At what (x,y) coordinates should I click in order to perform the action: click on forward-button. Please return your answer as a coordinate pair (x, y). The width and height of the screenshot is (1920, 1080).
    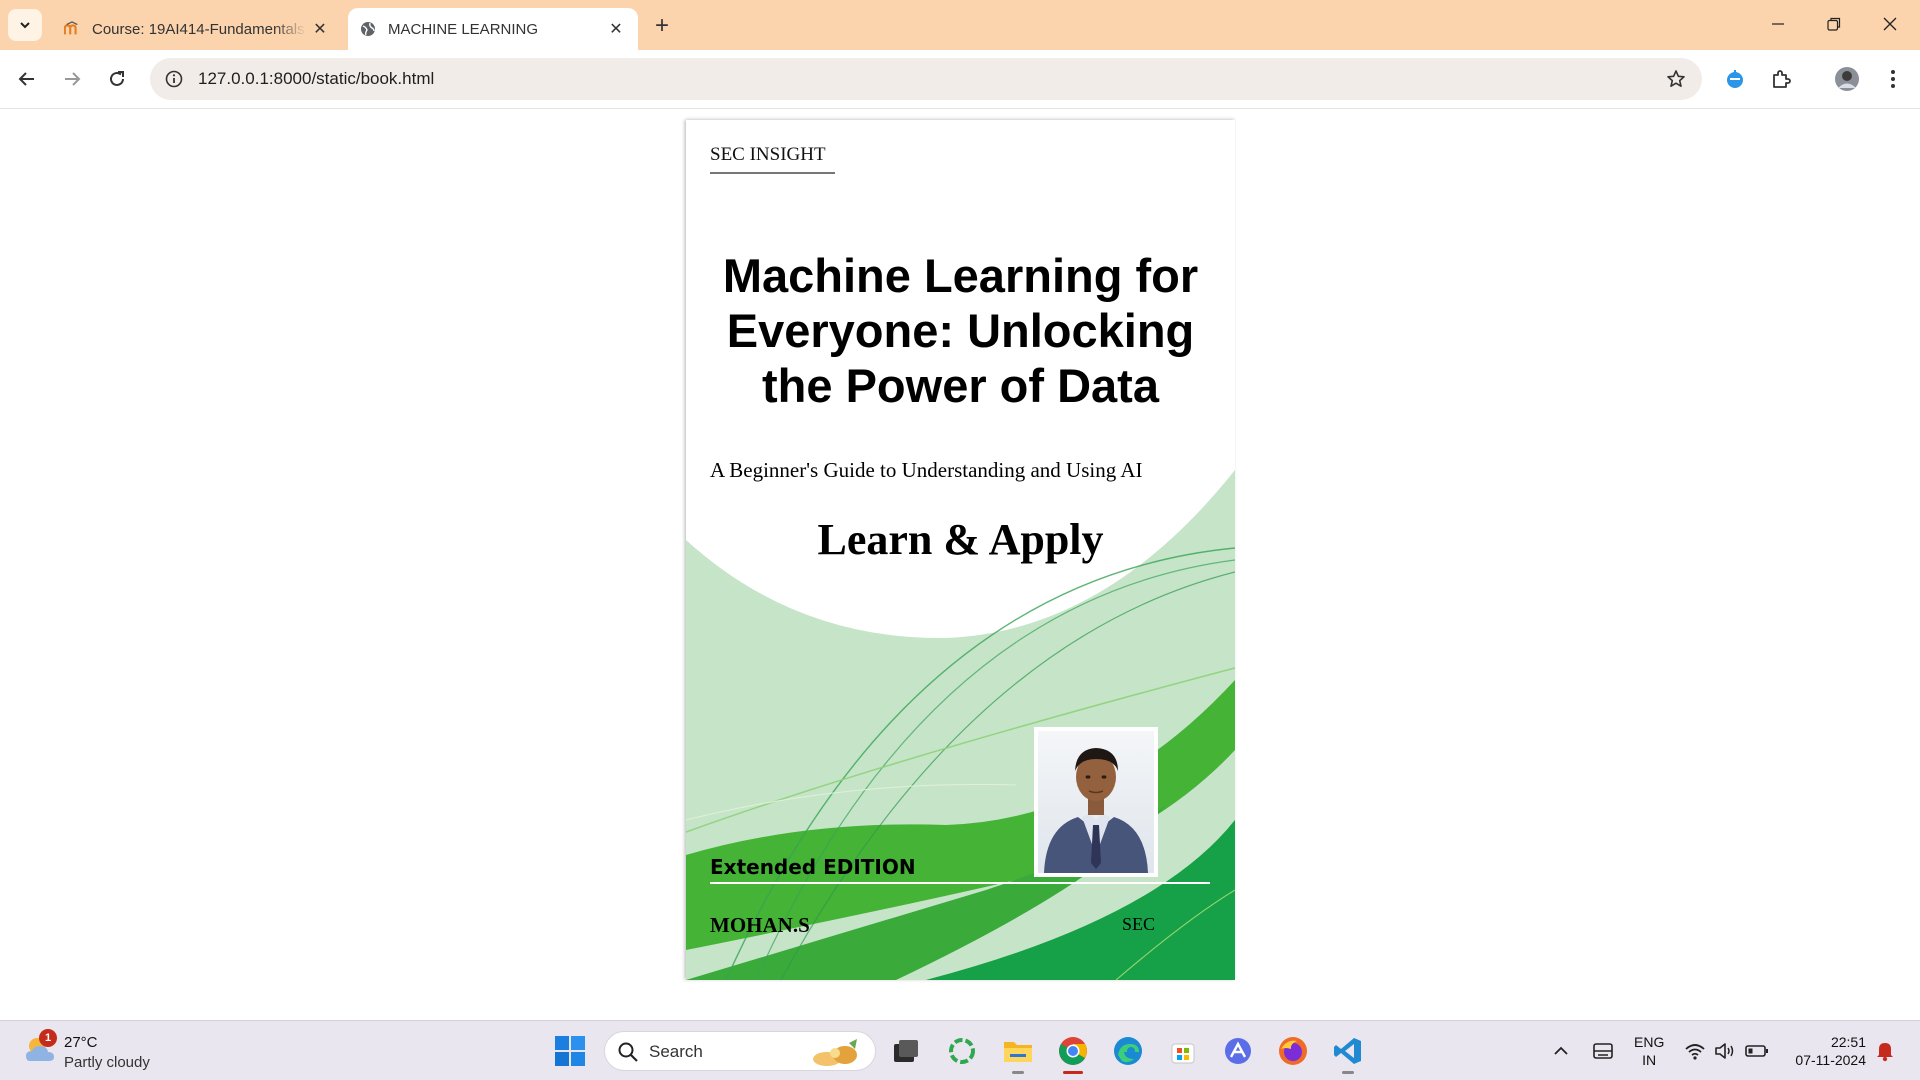
    Looking at the image, I should click on (72, 79).